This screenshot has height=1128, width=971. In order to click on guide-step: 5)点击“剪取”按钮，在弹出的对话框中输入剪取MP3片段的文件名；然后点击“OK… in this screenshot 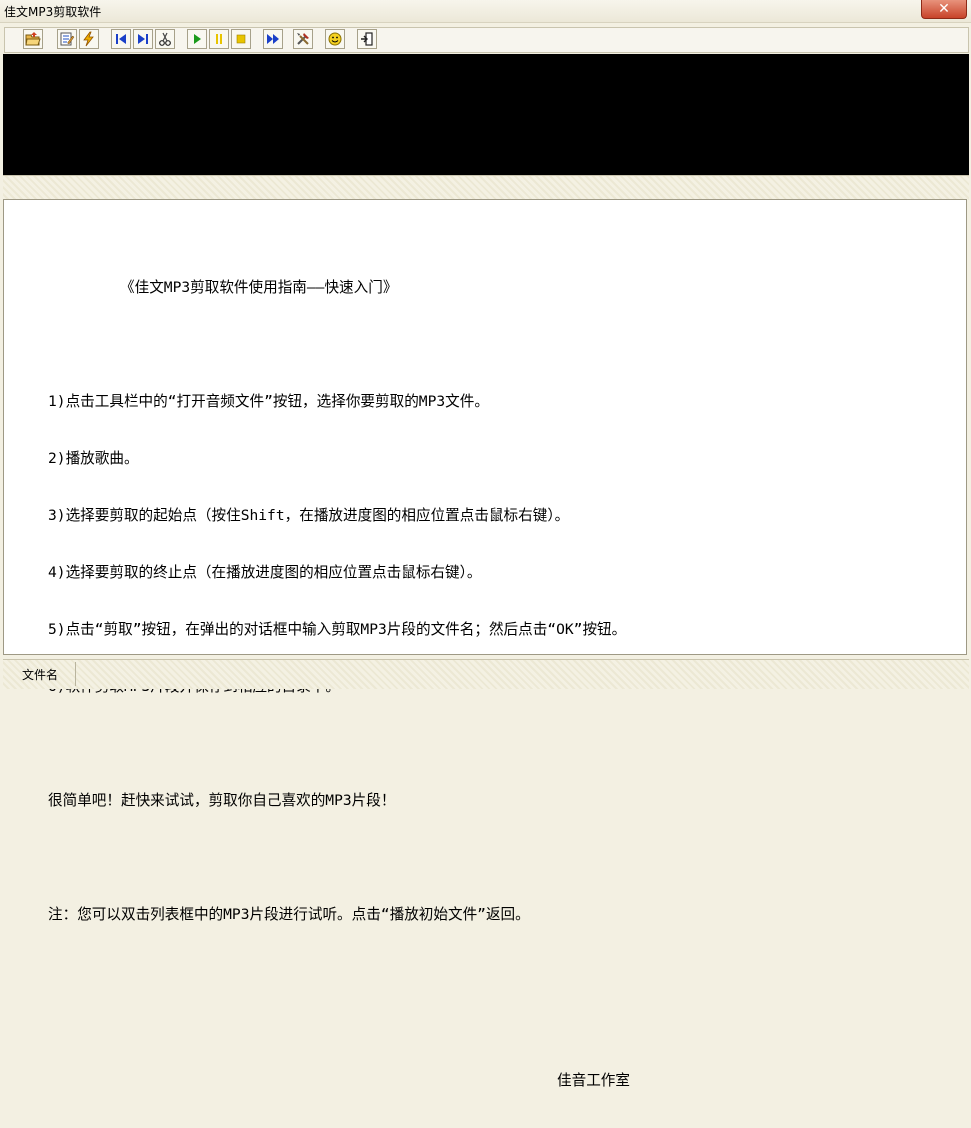, I will do `click(337, 629)`.